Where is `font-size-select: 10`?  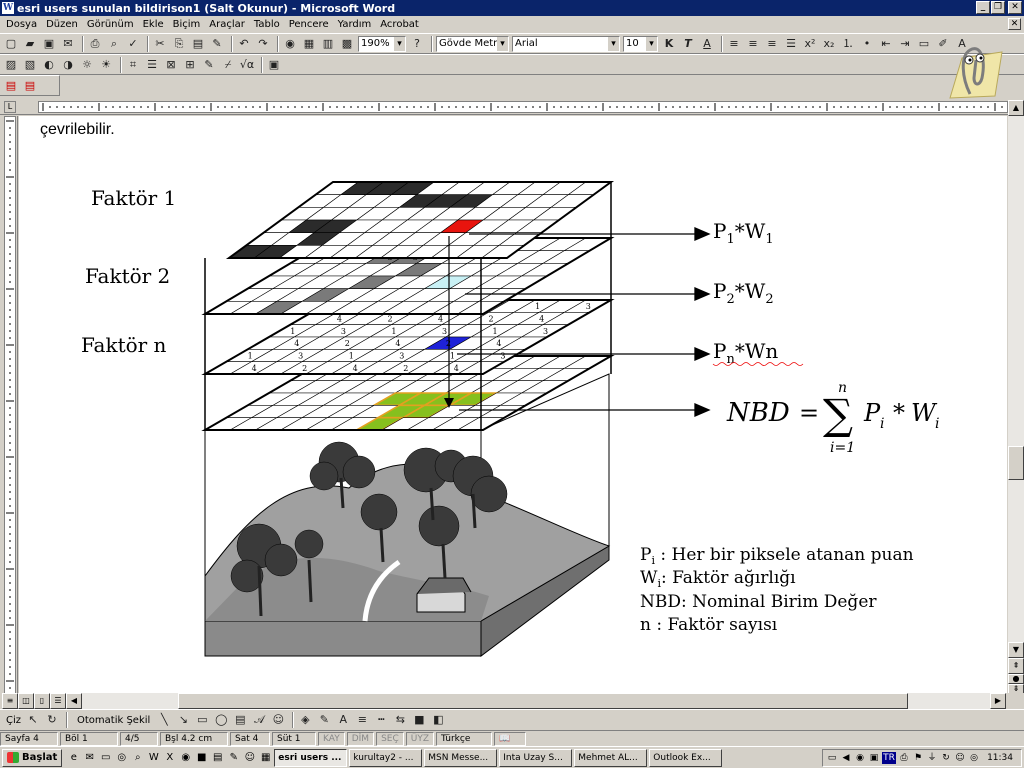
font-size-select: 10 is located at coordinates (640, 43).